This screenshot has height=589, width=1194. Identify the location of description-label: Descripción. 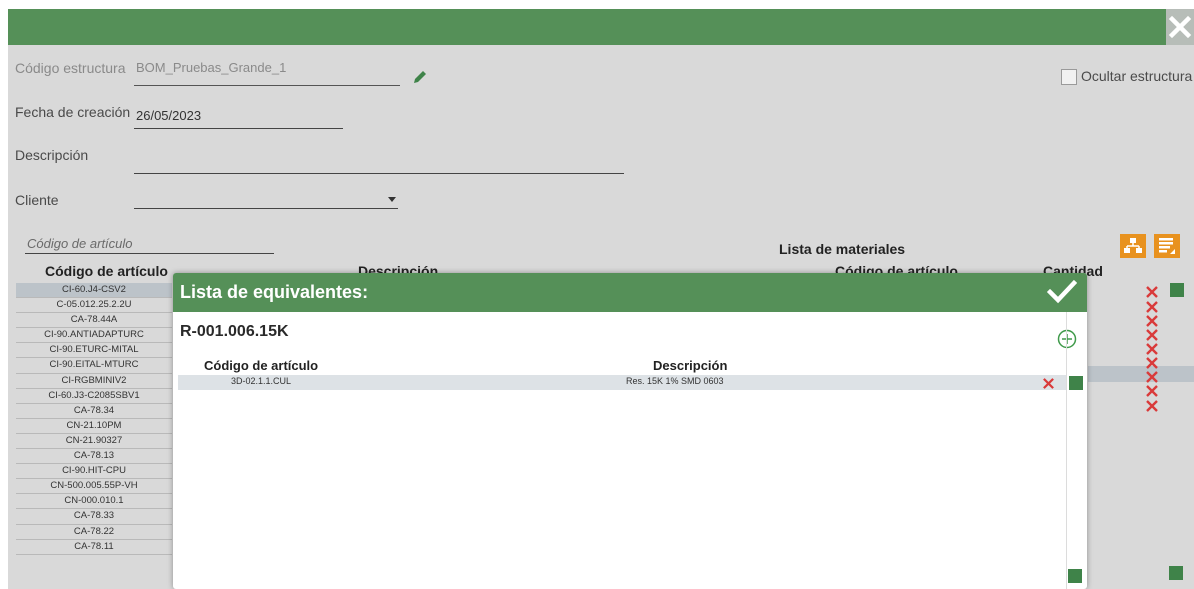
(52, 155).